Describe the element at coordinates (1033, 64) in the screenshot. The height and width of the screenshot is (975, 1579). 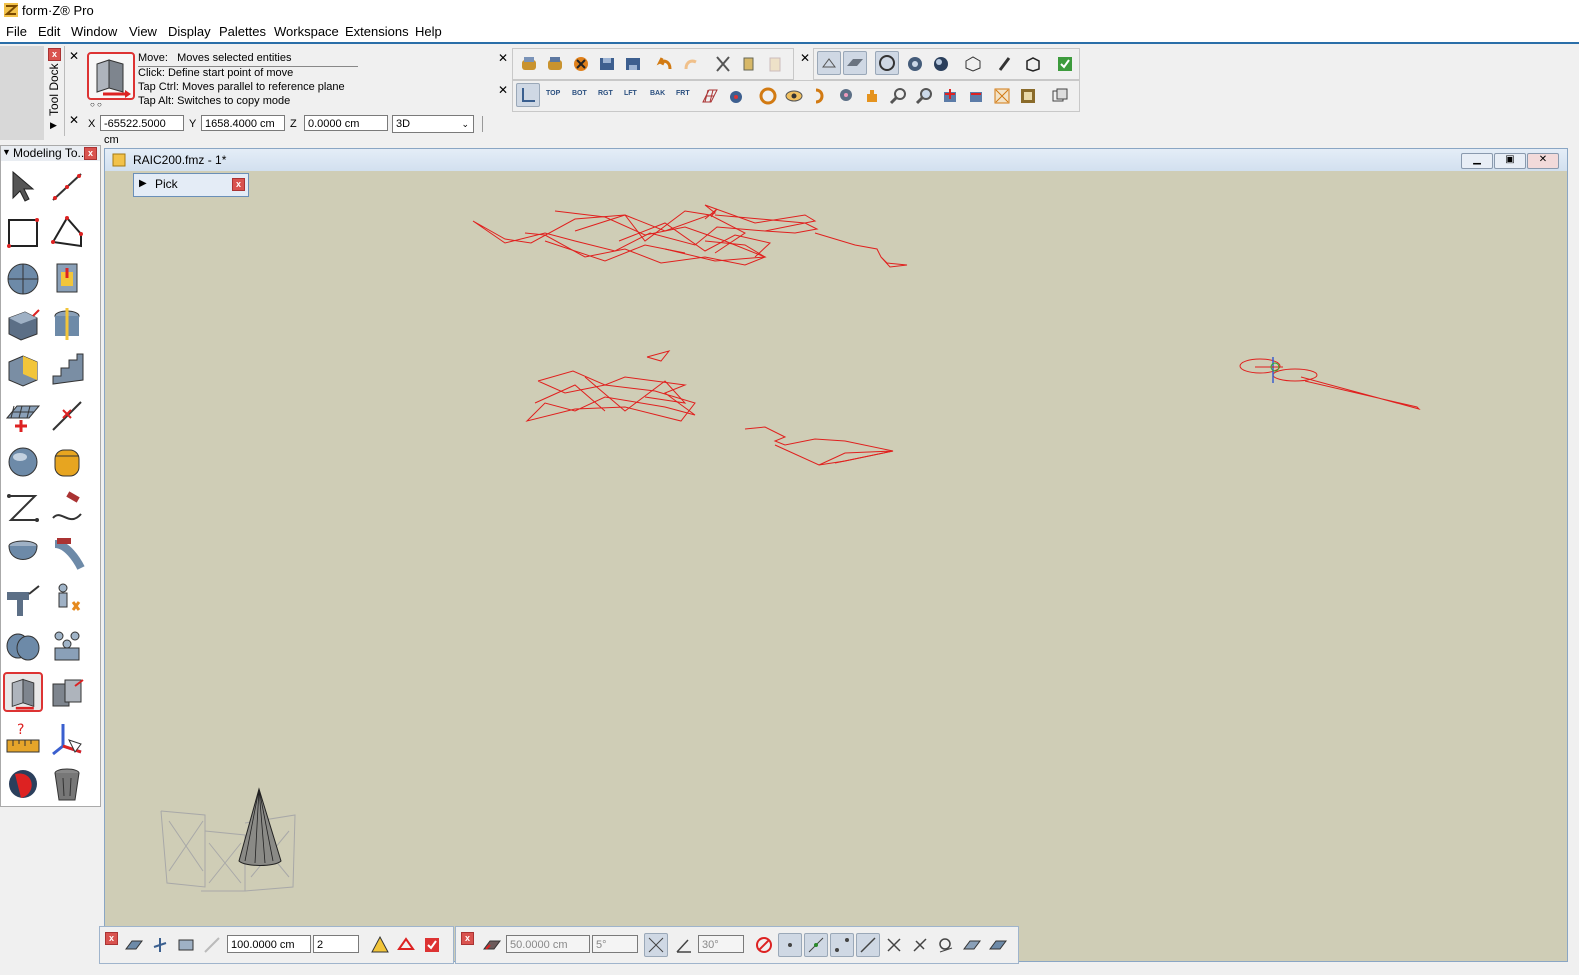
I see `cube-icon` at that location.